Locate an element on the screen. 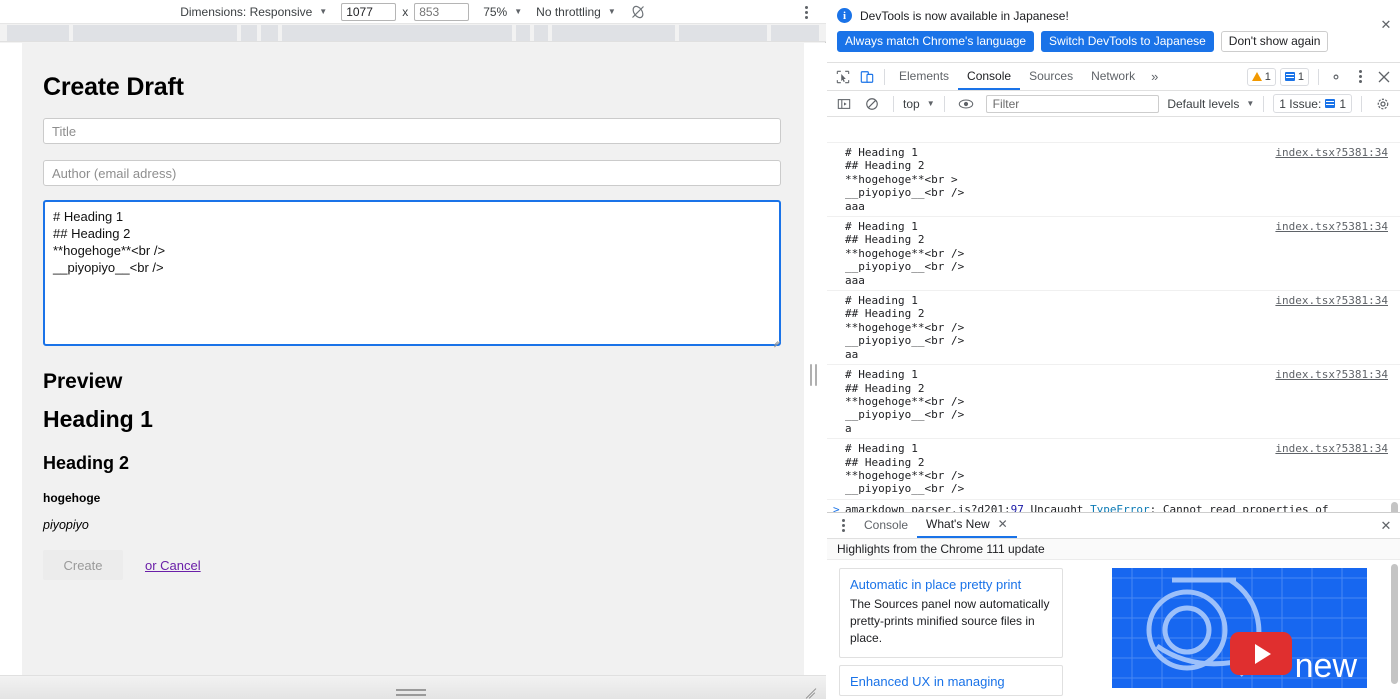 The width and height of the screenshot is (1400, 699). tab-elements: Elements is located at coordinates (924, 76).